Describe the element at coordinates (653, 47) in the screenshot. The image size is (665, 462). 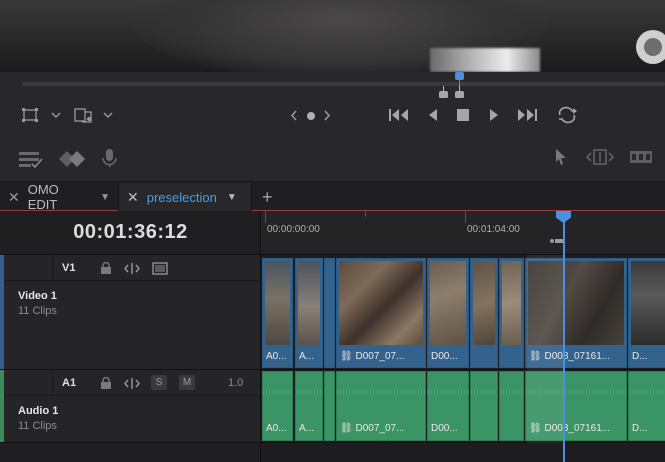
I see `viewer-image-object-inner` at that location.